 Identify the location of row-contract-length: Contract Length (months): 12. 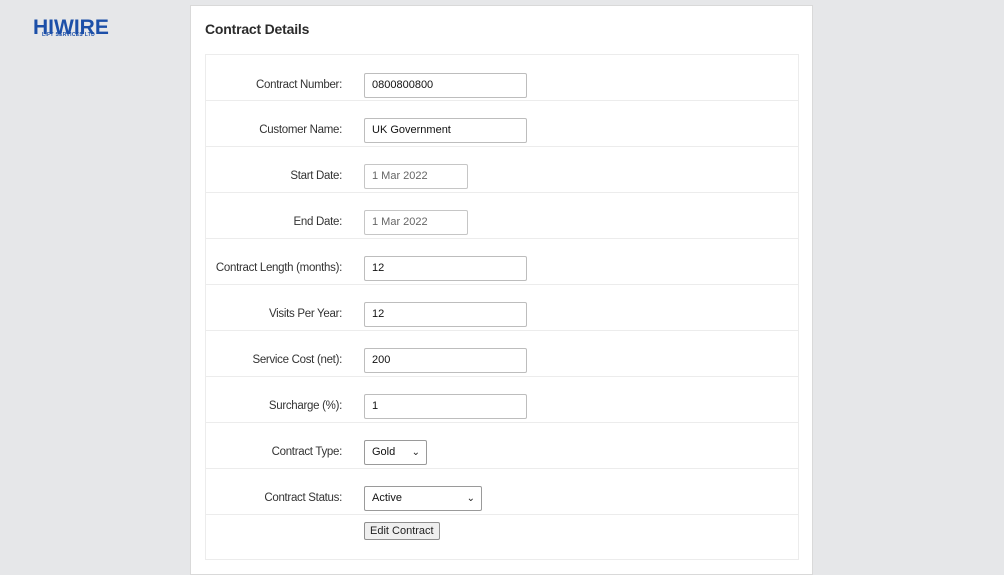
(502, 262).